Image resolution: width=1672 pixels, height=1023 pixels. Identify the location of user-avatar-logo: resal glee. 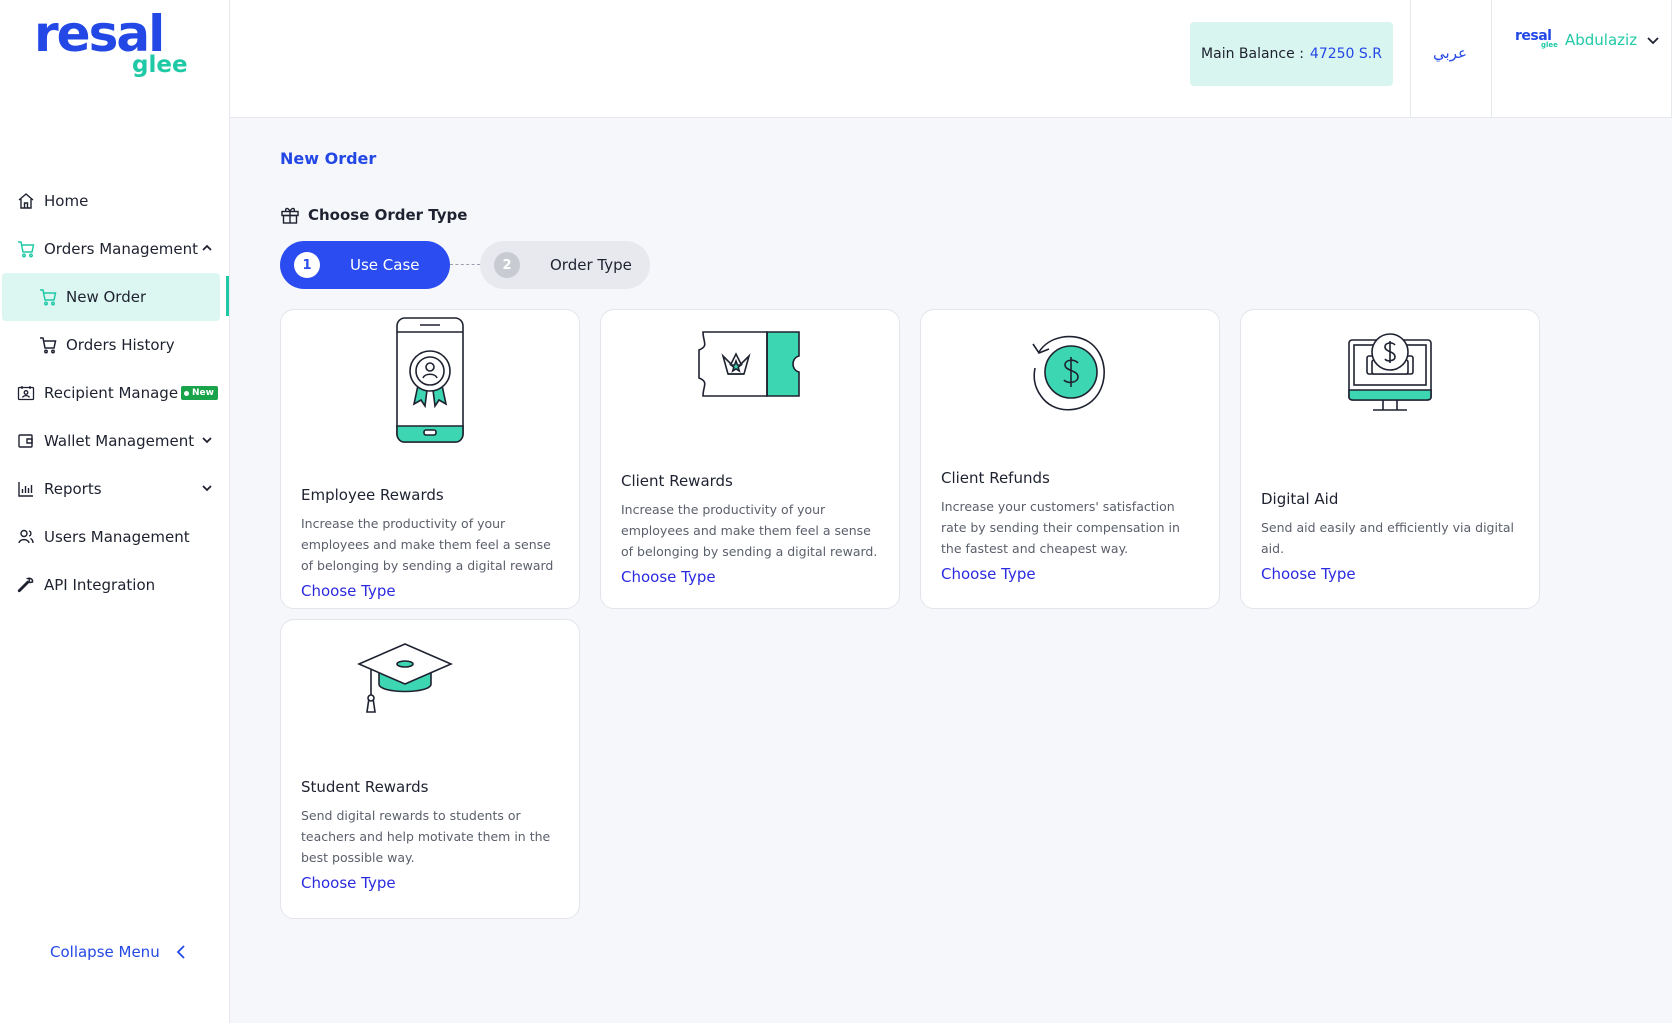
(1536, 40).